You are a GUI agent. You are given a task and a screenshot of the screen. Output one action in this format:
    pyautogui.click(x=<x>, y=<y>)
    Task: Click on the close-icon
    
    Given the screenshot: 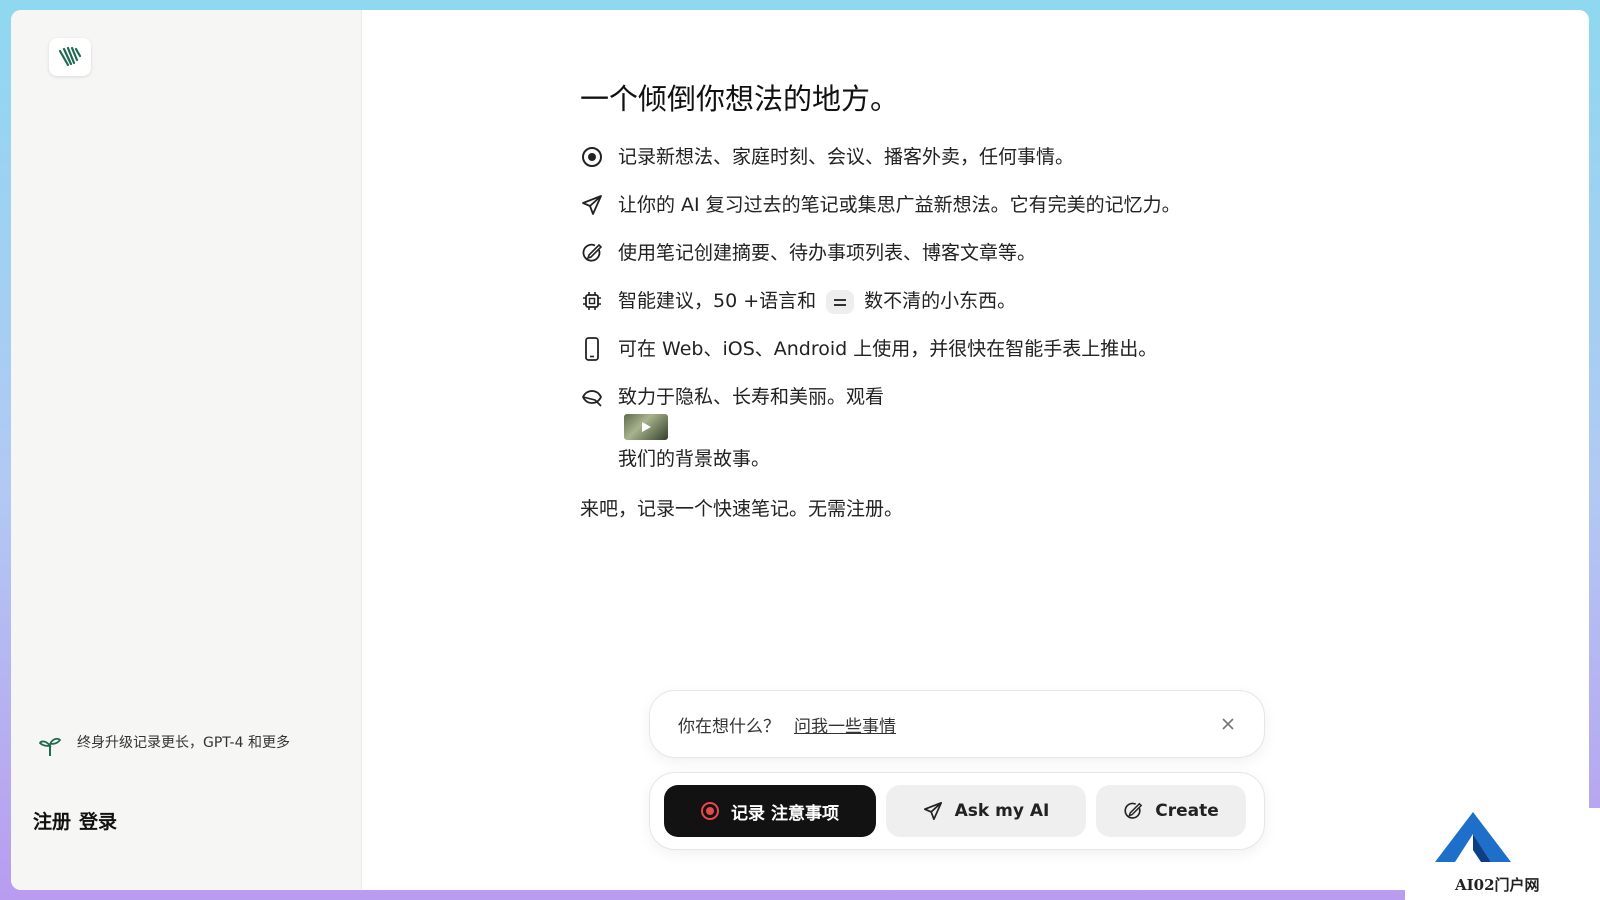 What is the action you would take?
    pyautogui.click(x=1228, y=724)
    